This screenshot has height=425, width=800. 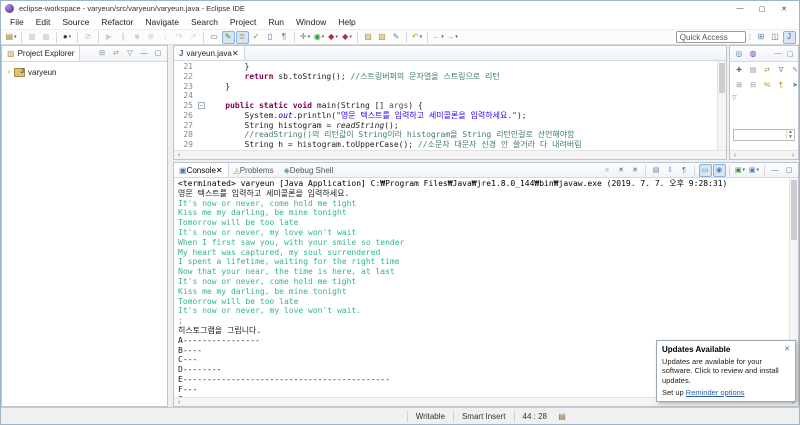 What do you see at coordinates (284, 37) in the screenshot?
I see `annotation-icon: ¶` at bounding box center [284, 37].